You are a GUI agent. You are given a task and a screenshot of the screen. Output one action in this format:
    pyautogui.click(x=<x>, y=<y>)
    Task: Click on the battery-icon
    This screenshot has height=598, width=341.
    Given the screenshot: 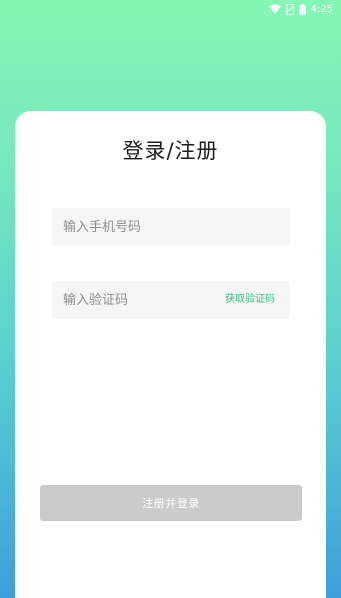 What is the action you would take?
    pyautogui.click(x=302, y=9)
    